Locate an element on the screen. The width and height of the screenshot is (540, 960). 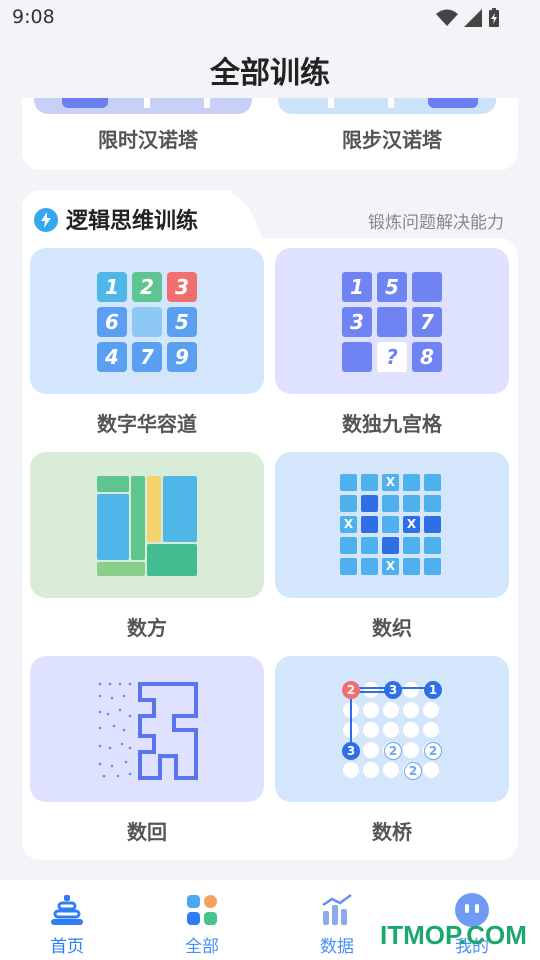
hanoi-steps-label: 限步汉诺塔 is located at coordinates (392, 138).